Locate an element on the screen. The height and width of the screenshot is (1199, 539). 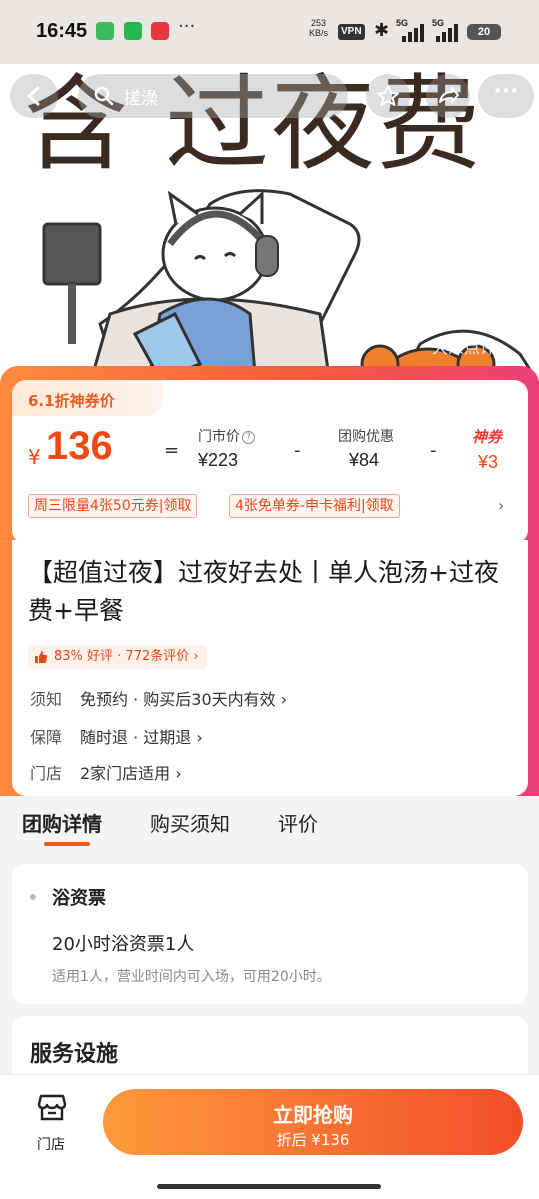
bullet-dot is located at coordinates (33, 897).